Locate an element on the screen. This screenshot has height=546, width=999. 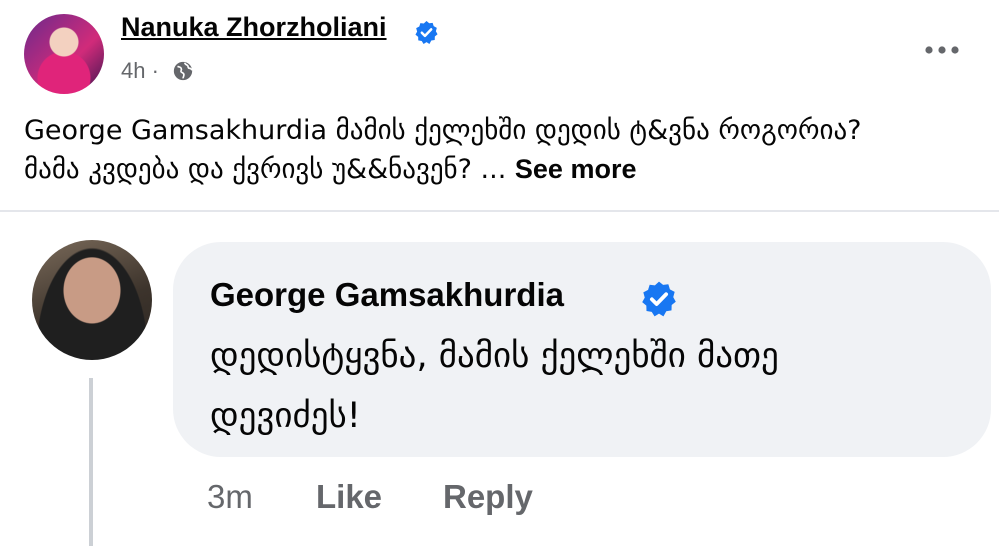
see-more-link: See more is located at coordinates (576, 169).